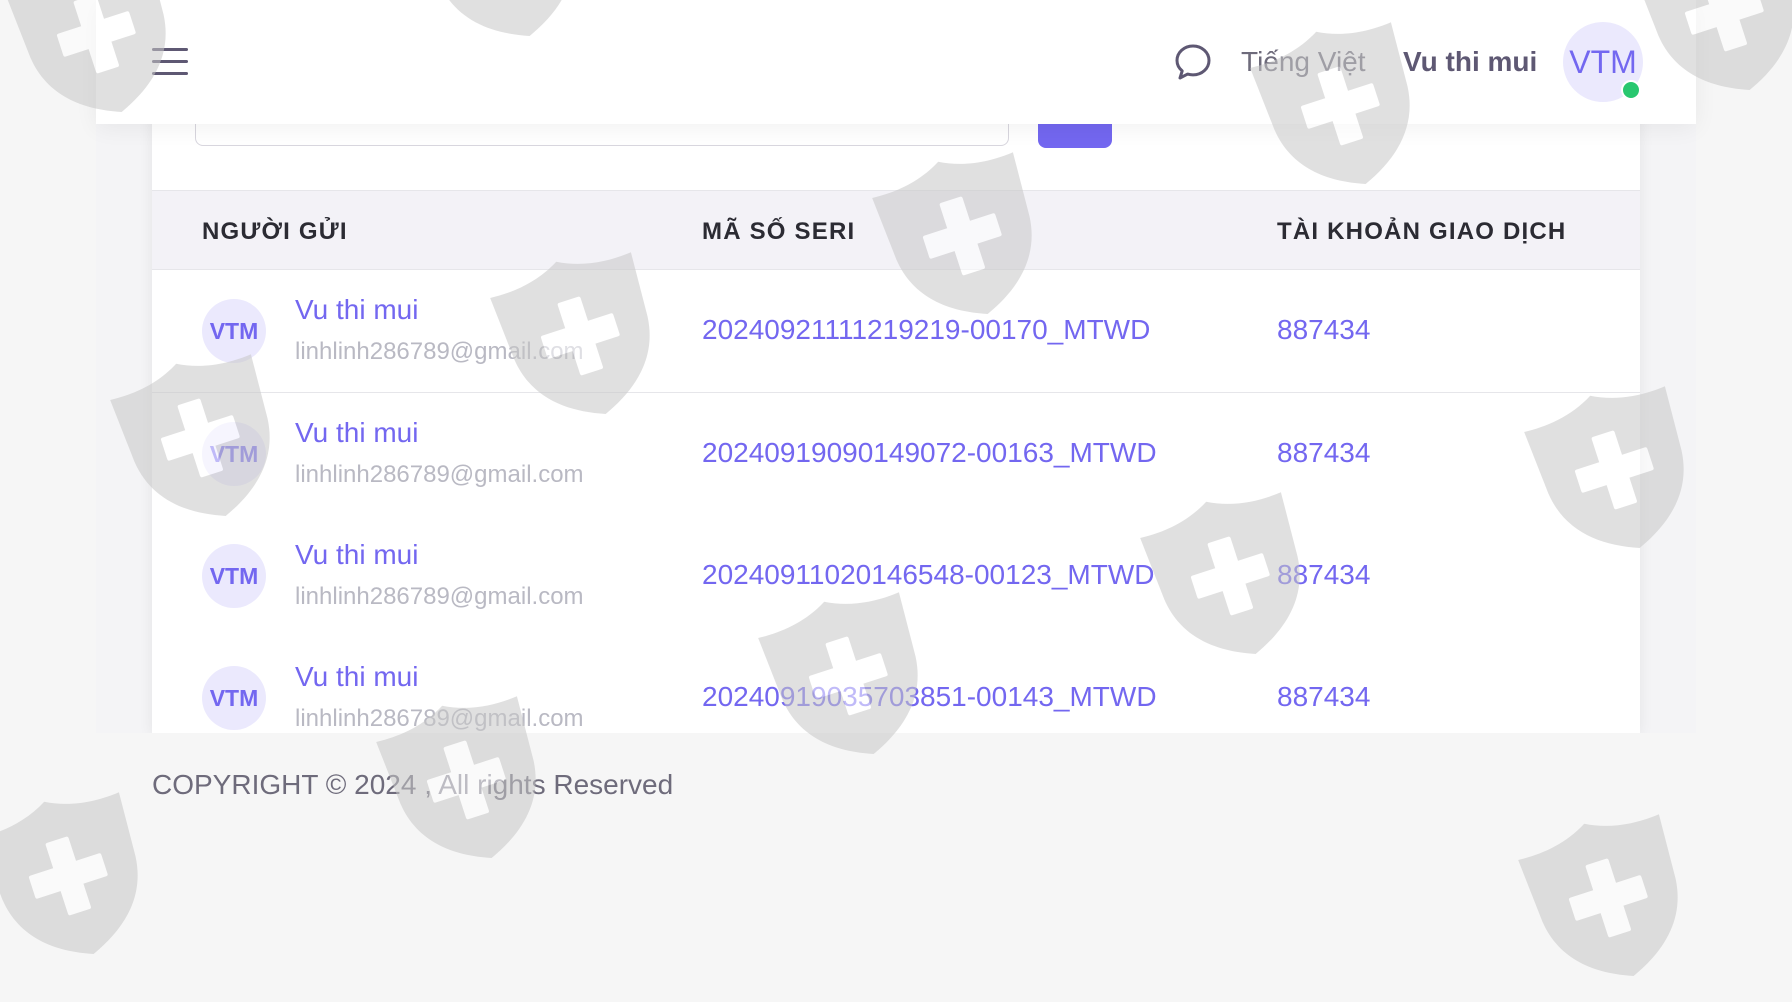 The image size is (1792, 1002). I want to click on chat-icon, so click(1193, 62).